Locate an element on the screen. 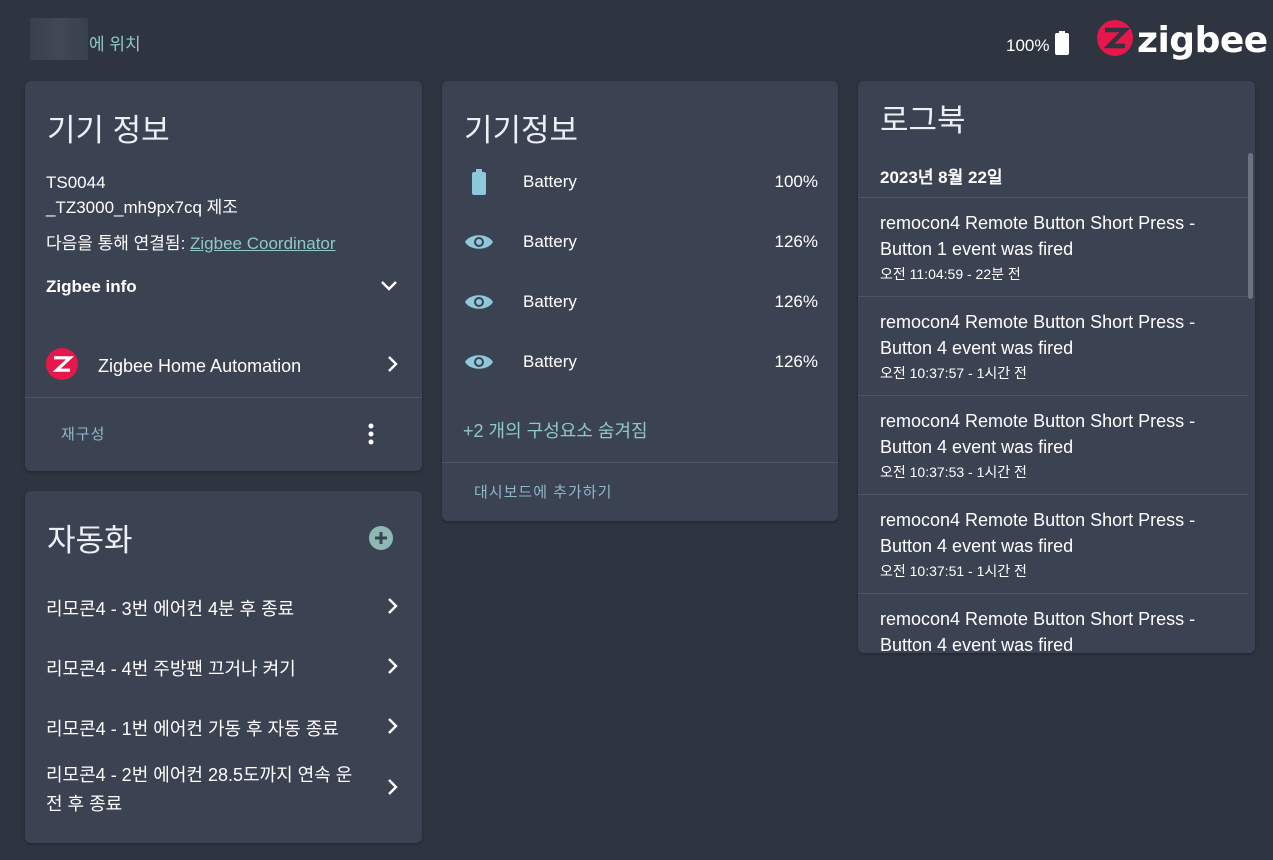 This screenshot has height=860, width=1273. entity-row: Battery 100% is located at coordinates (640, 182).